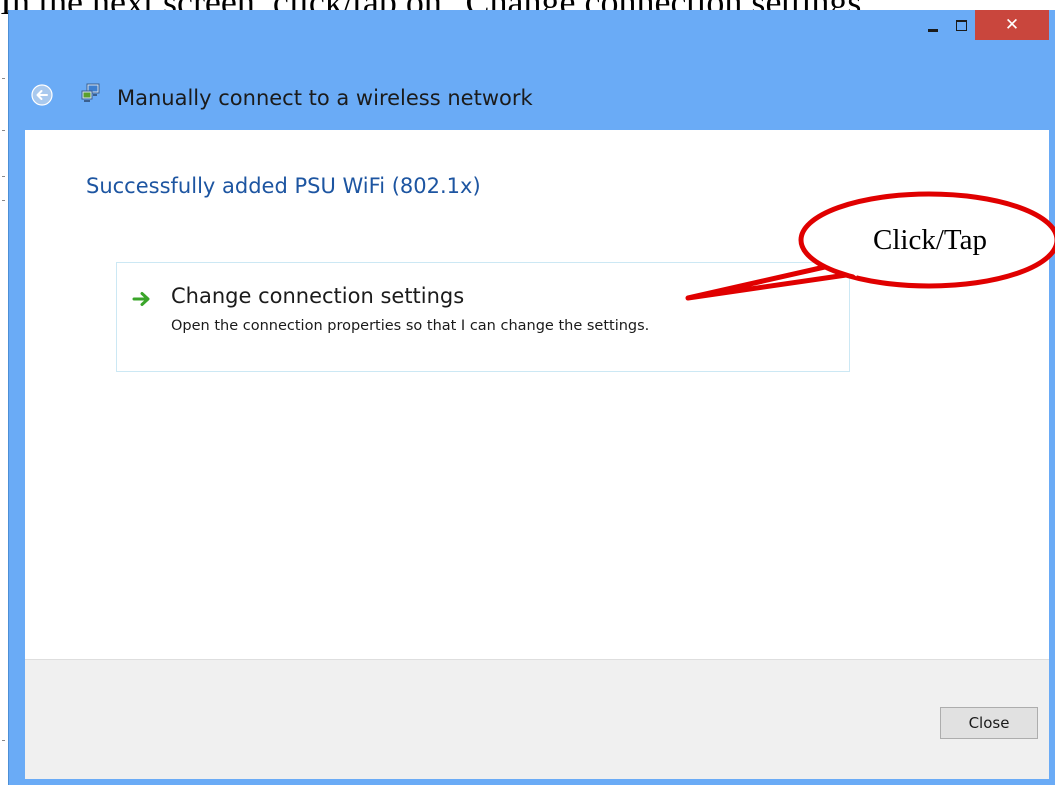 Image resolution: width=1055 pixels, height=785 pixels. I want to click on window-title: Manually connect to a wireless network, so click(325, 98).